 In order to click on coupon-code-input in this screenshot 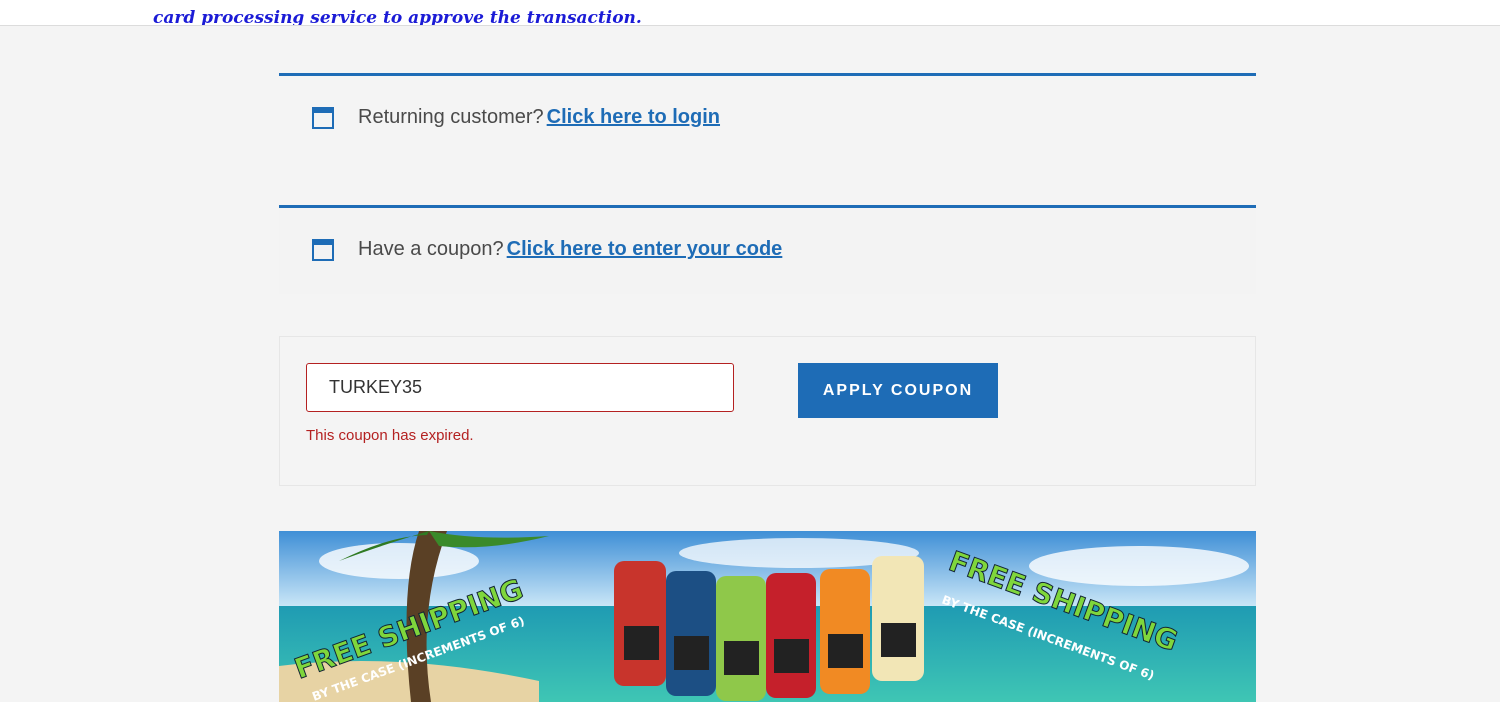, I will do `click(520, 387)`.